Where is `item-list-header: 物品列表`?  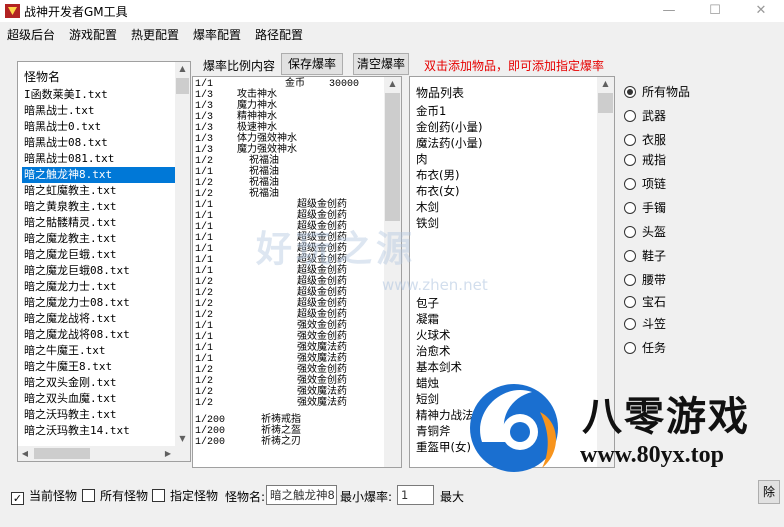
item-list-header: 物品列表 is located at coordinates (440, 93).